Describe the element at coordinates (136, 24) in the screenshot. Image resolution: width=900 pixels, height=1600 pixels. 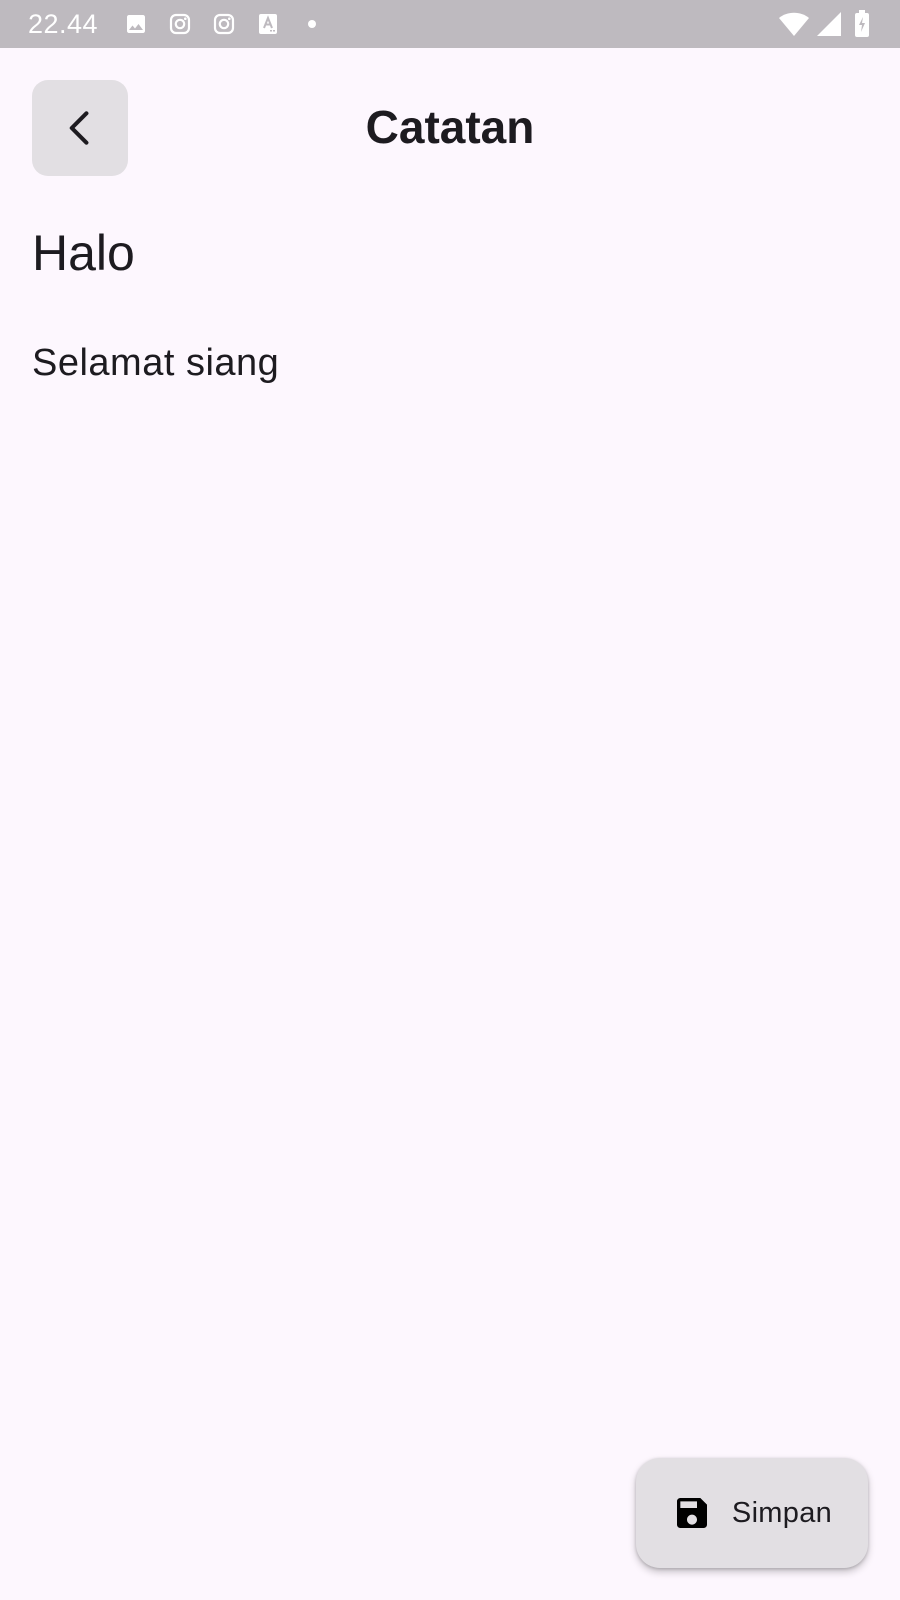
I see `image-icon` at that location.